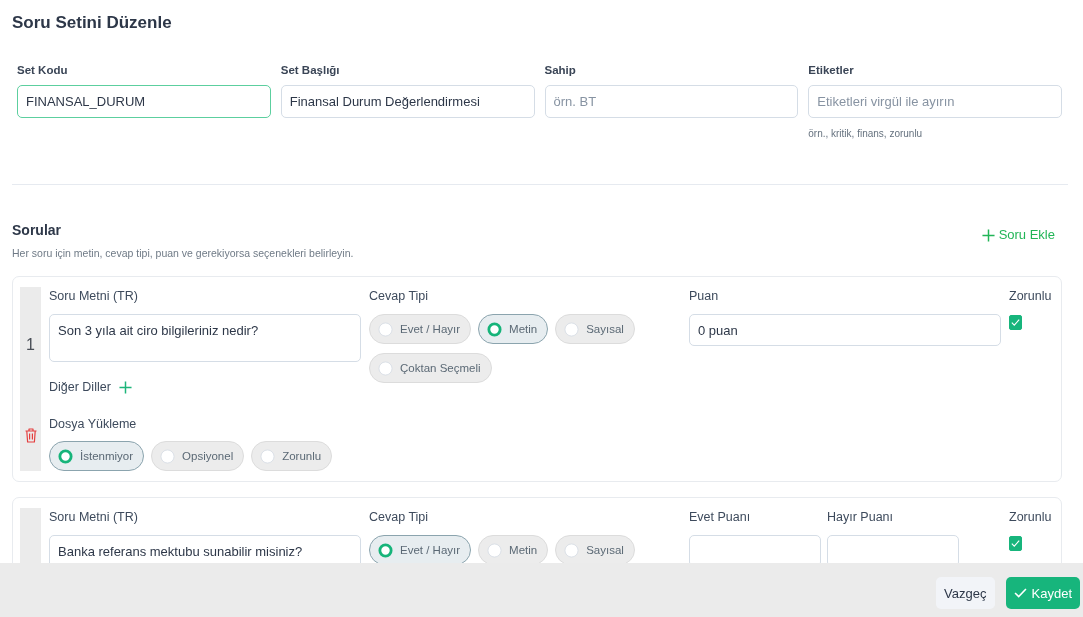 The width and height of the screenshot is (1083, 617). What do you see at coordinates (935, 101) in the screenshot?
I see `text-input: Etiketleri virgül ile ayırın` at bounding box center [935, 101].